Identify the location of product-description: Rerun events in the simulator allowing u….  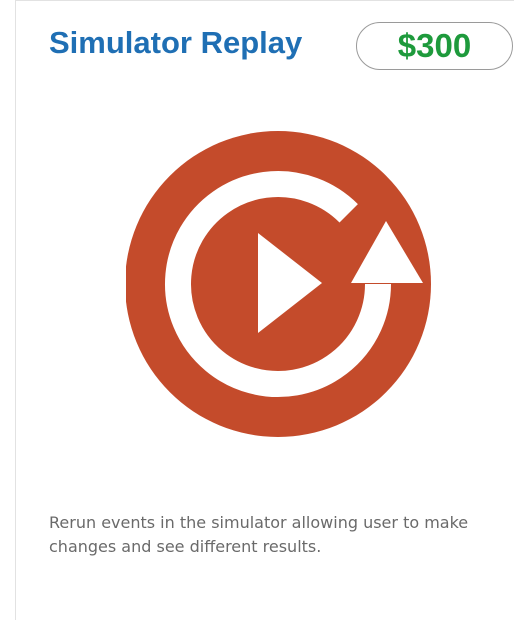
(259, 534).